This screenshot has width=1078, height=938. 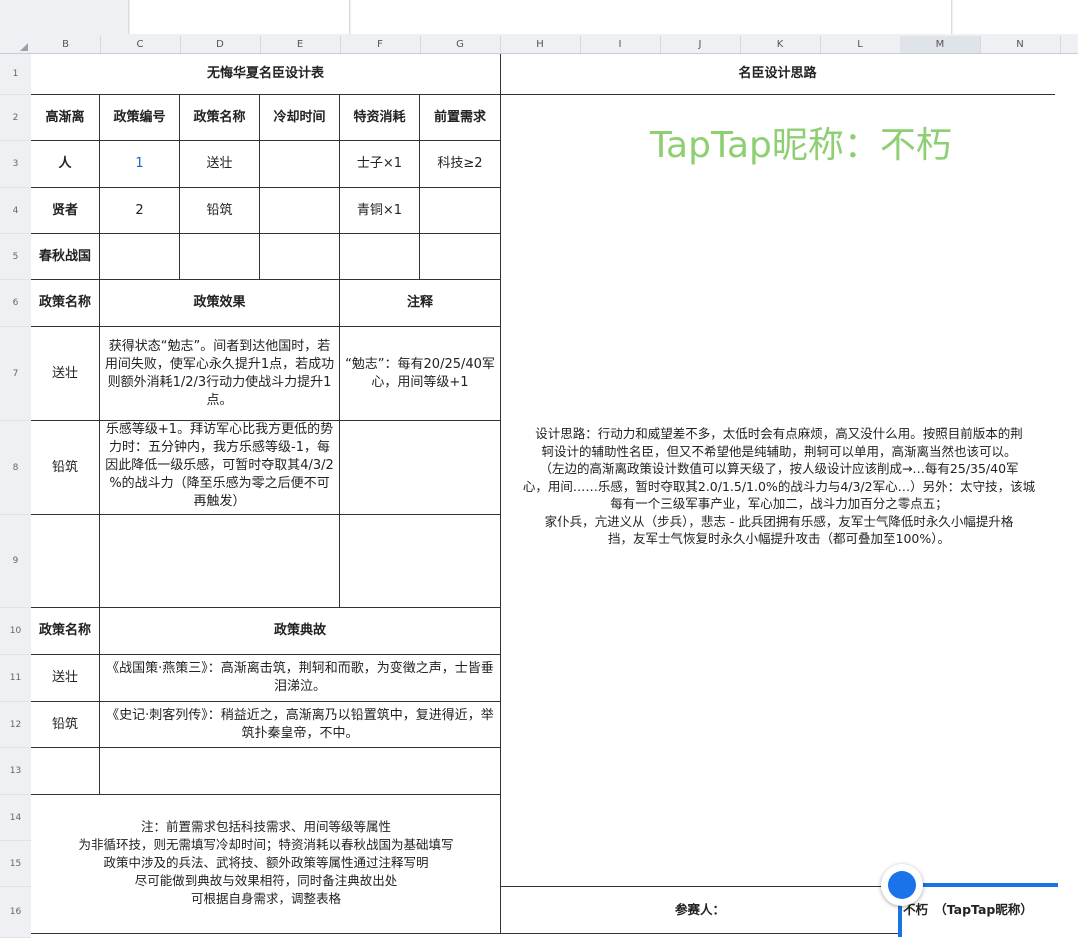 What do you see at coordinates (139, 256) in the screenshot?
I see `policy-no-cell` at bounding box center [139, 256].